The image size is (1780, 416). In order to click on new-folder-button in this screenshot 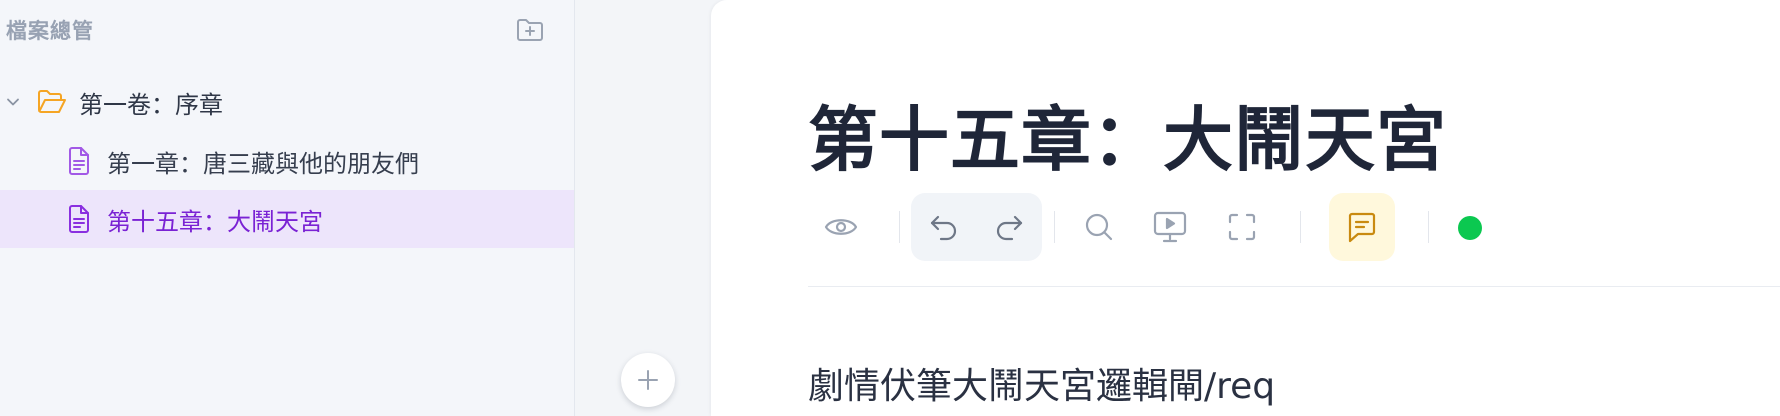, I will do `click(530, 30)`.